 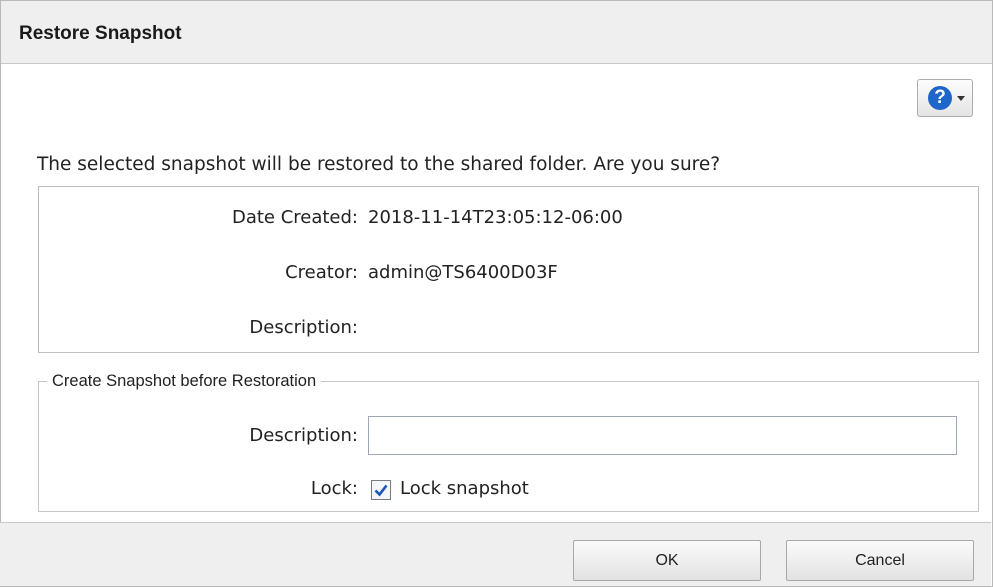 What do you see at coordinates (961, 98) in the screenshot?
I see `chevron-down-icon` at bounding box center [961, 98].